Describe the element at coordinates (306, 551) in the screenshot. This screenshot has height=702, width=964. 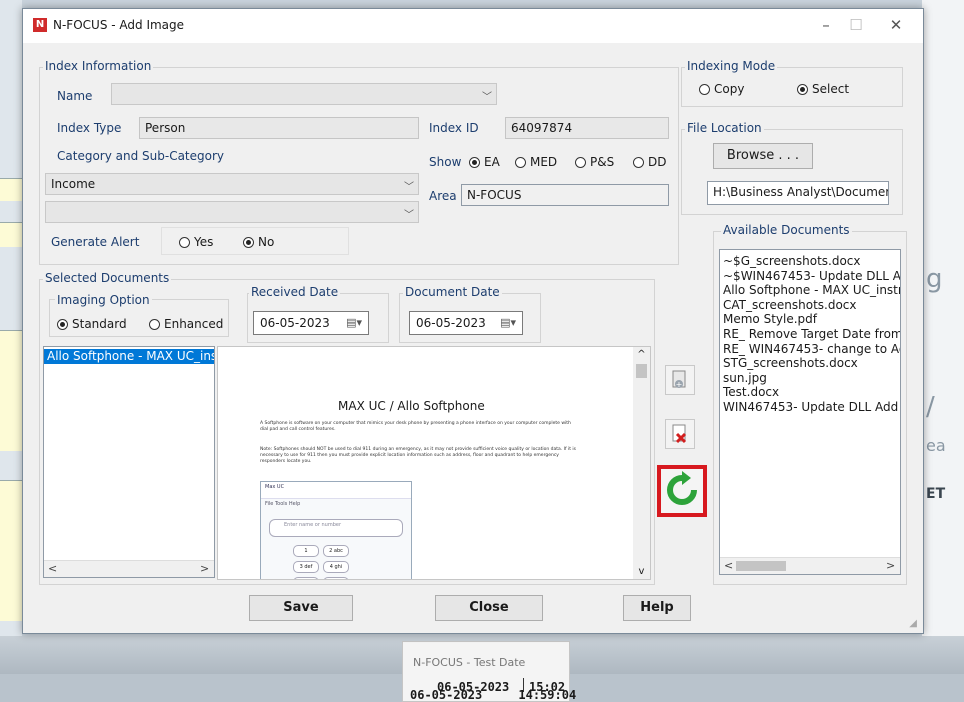
I see `preview-key: 1` at that location.